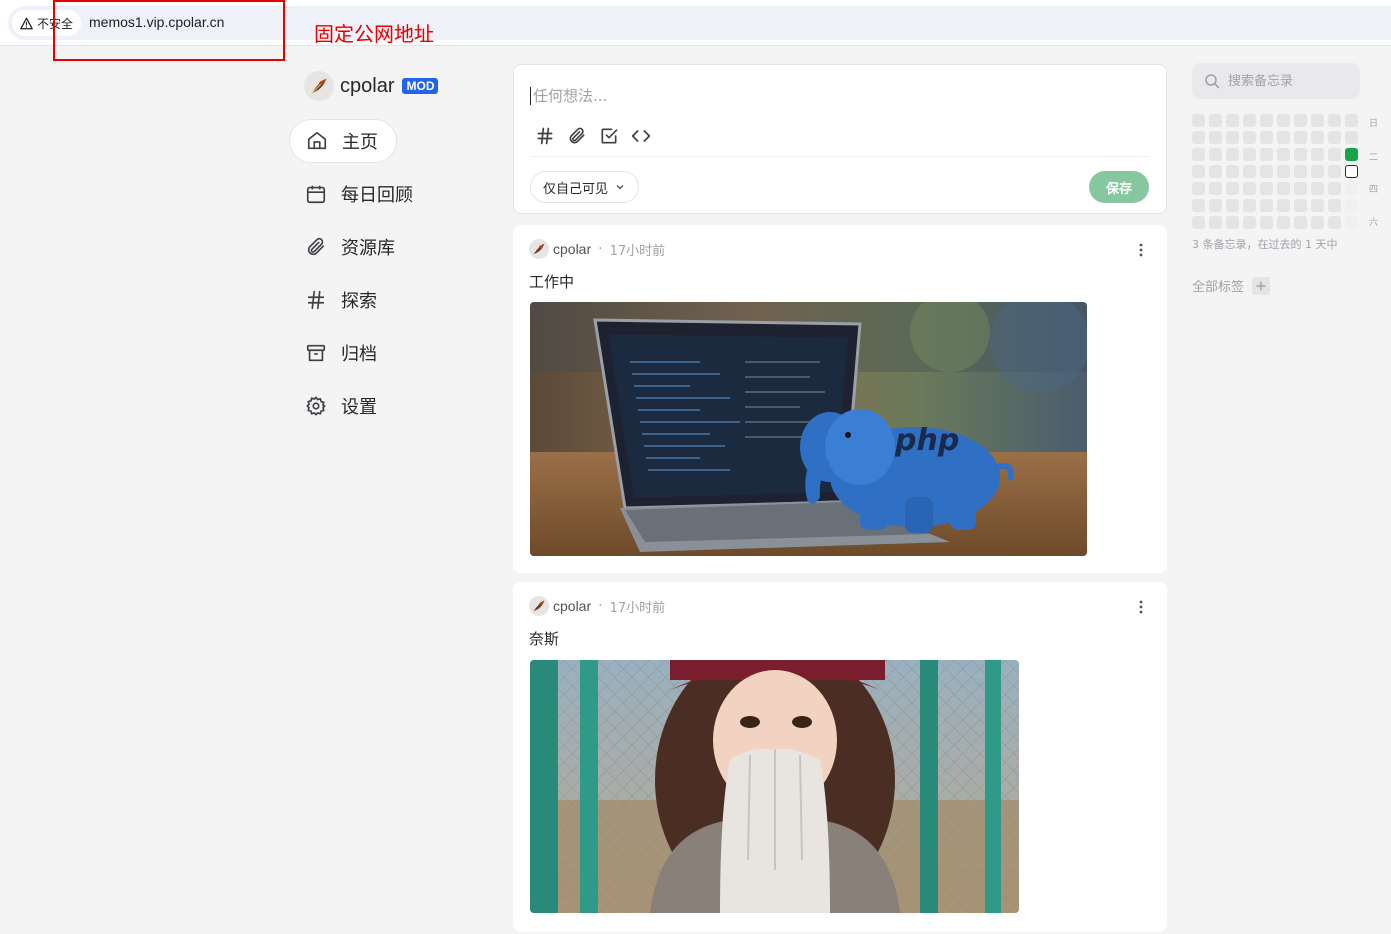  I want to click on nav-item-daily-review: 每日回顾, so click(351, 194).